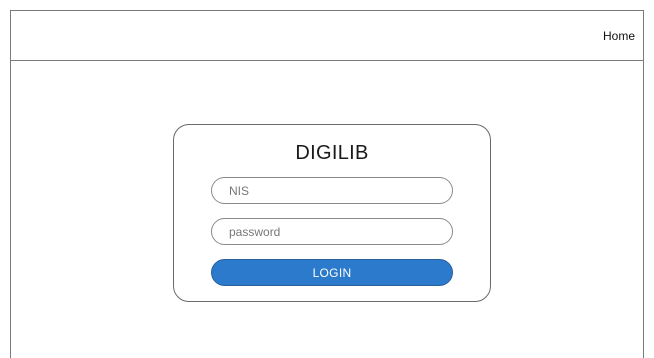 The width and height of the screenshot is (654, 358). What do you see at coordinates (332, 272) in the screenshot?
I see `login-button: LOGIN` at bounding box center [332, 272].